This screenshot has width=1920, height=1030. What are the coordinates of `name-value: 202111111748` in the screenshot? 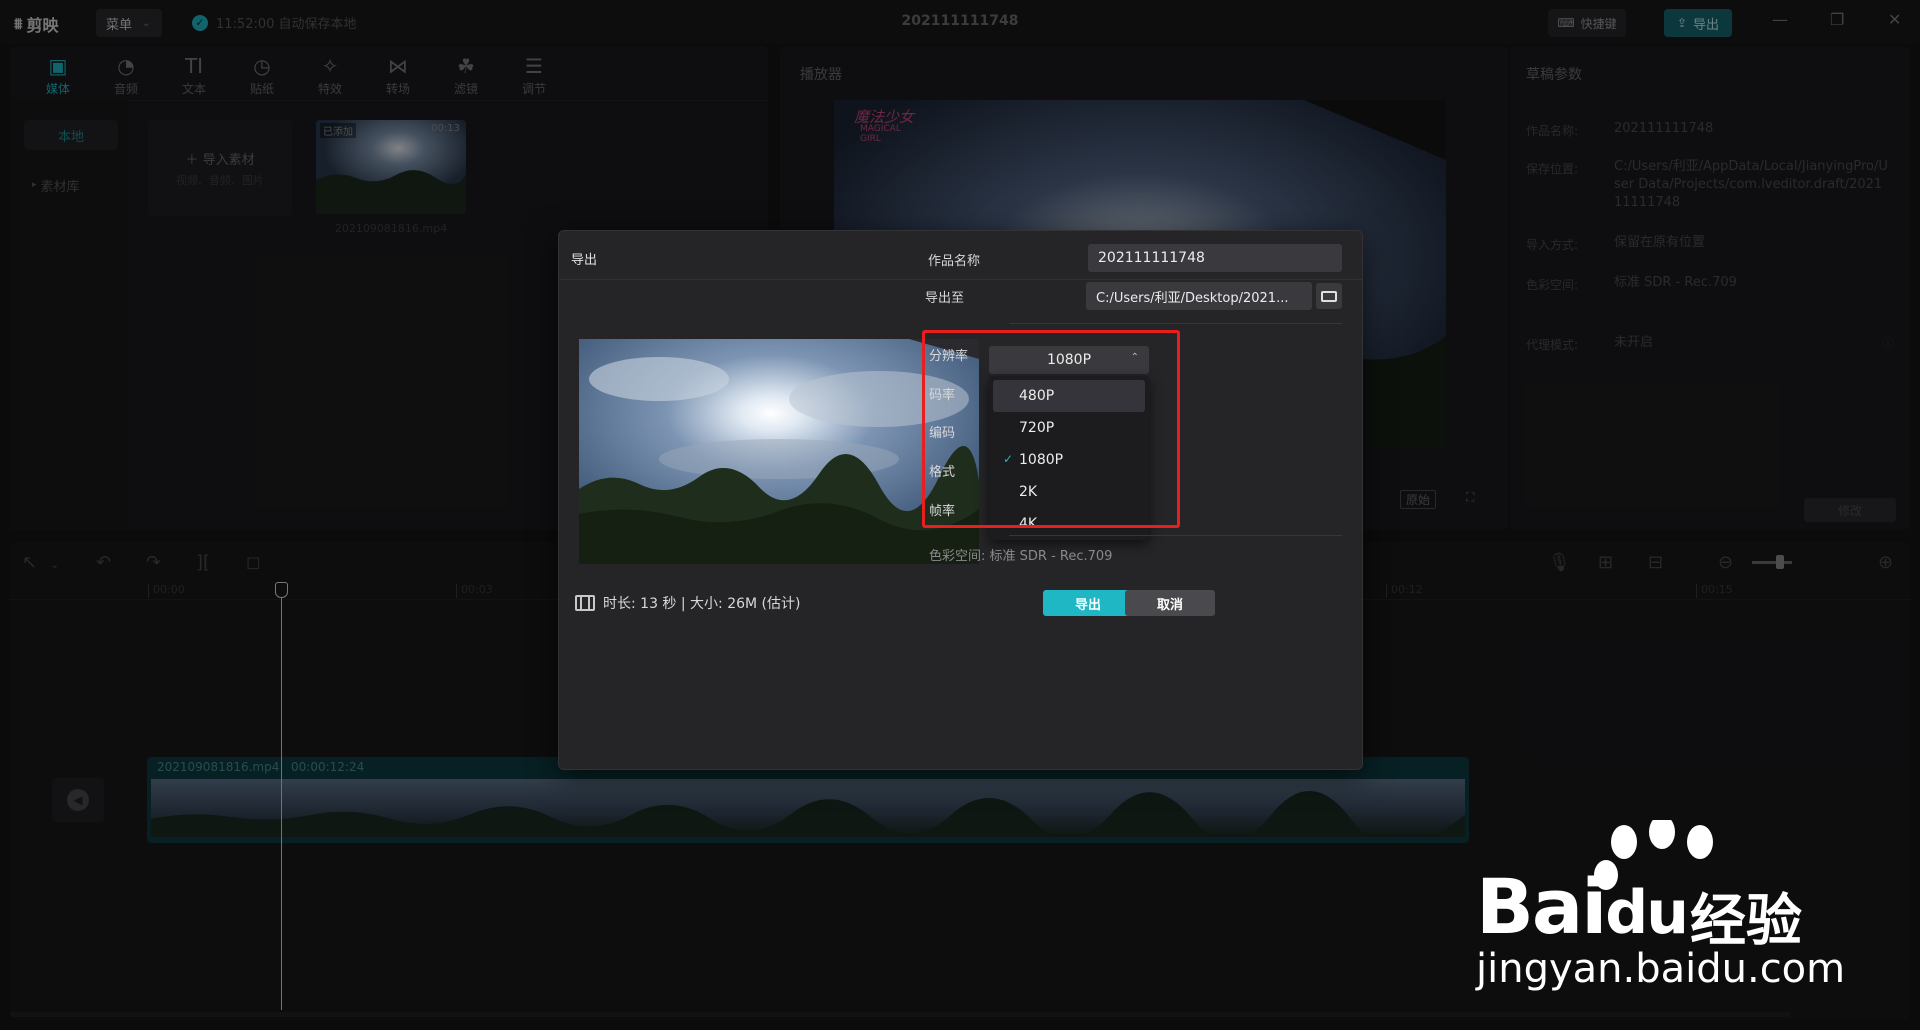 It's located at (1151, 258).